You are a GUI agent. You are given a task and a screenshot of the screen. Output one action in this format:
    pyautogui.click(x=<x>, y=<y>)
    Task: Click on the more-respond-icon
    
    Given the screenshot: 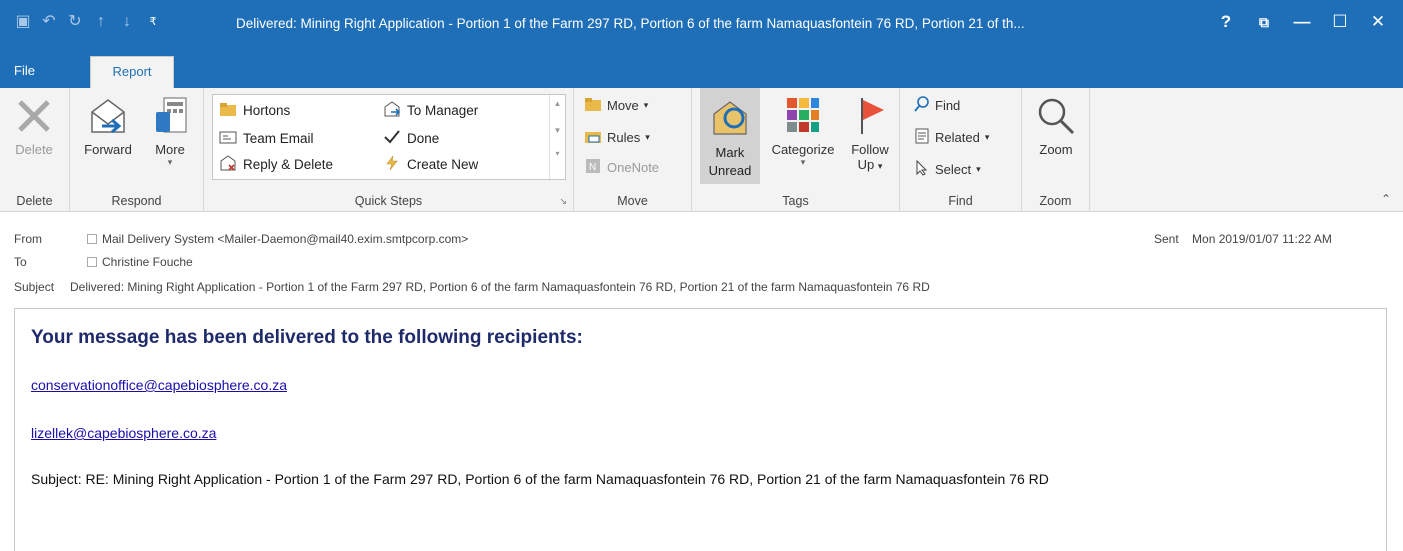 What is the action you would take?
    pyautogui.click(x=170, y=116)
    